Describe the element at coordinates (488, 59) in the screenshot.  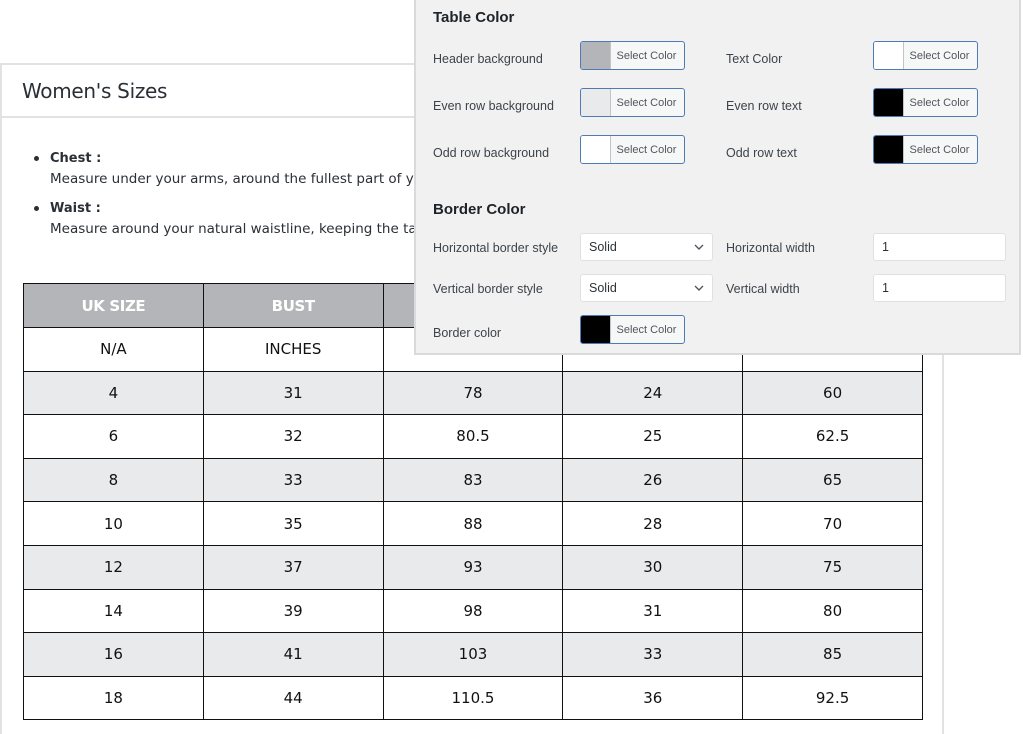
I see `field-label: Header background` at that location.